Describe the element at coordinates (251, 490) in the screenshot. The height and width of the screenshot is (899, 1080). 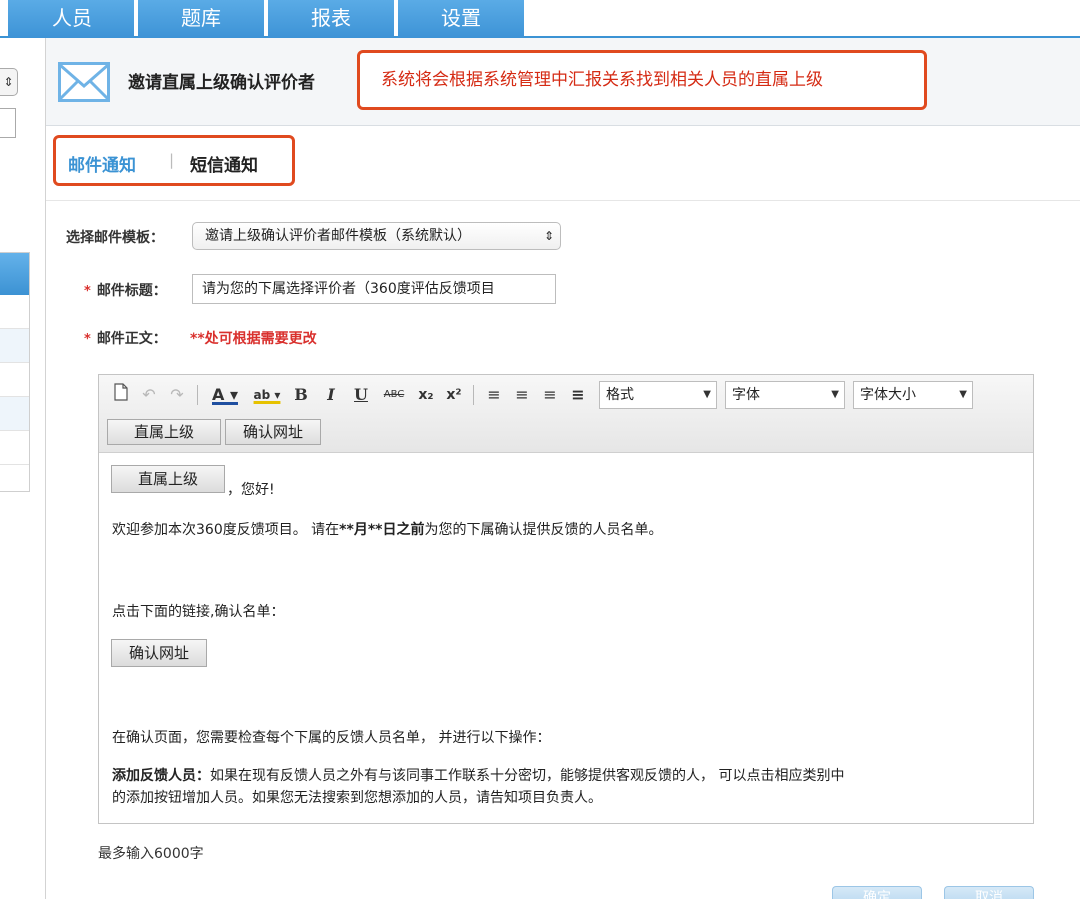
I see `greeting-text: ，您好!` at that location.